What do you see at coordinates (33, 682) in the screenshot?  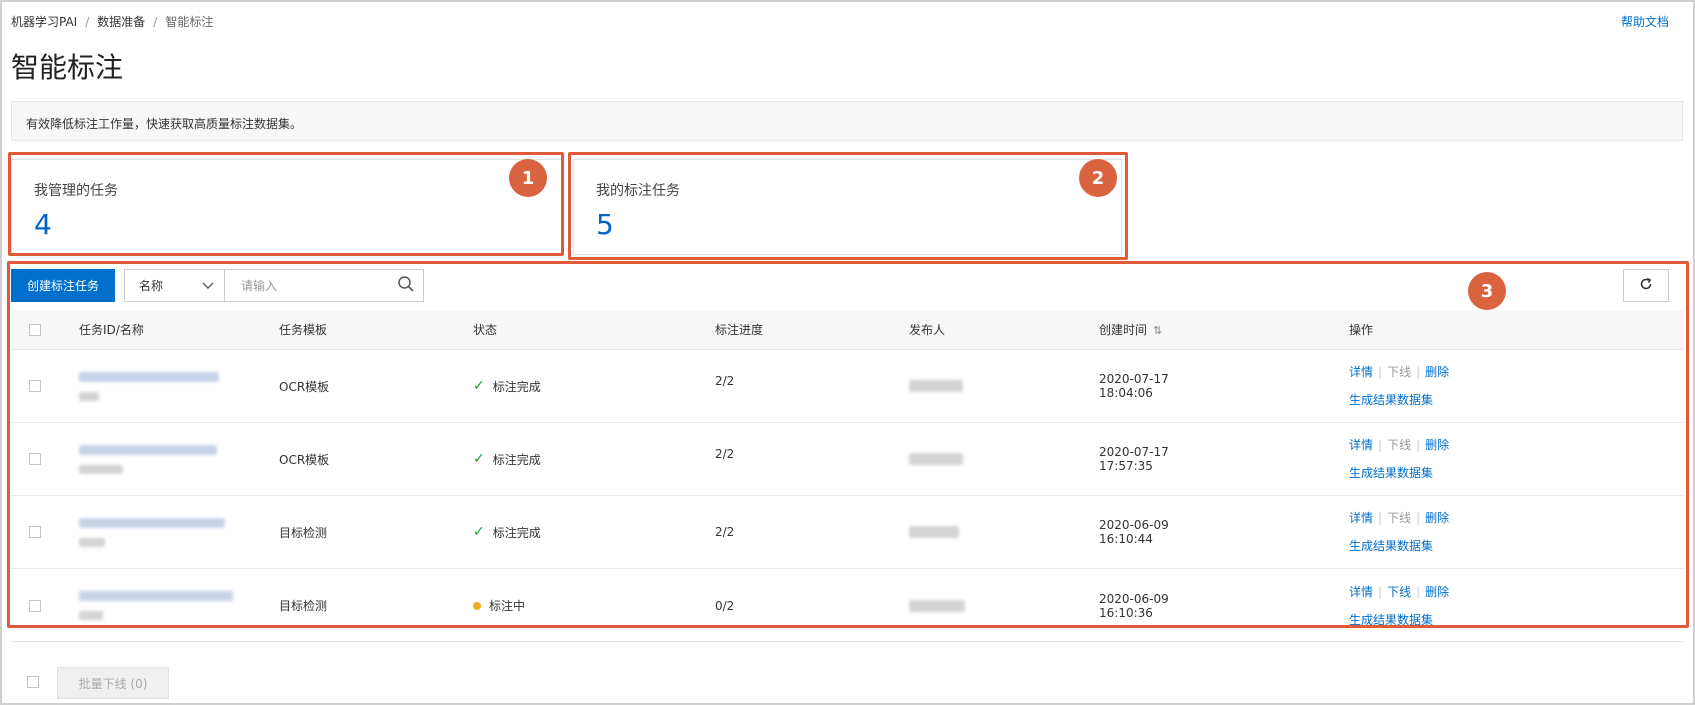 I see `footer-select-all-checkbox` at bounding box center [33, 682].